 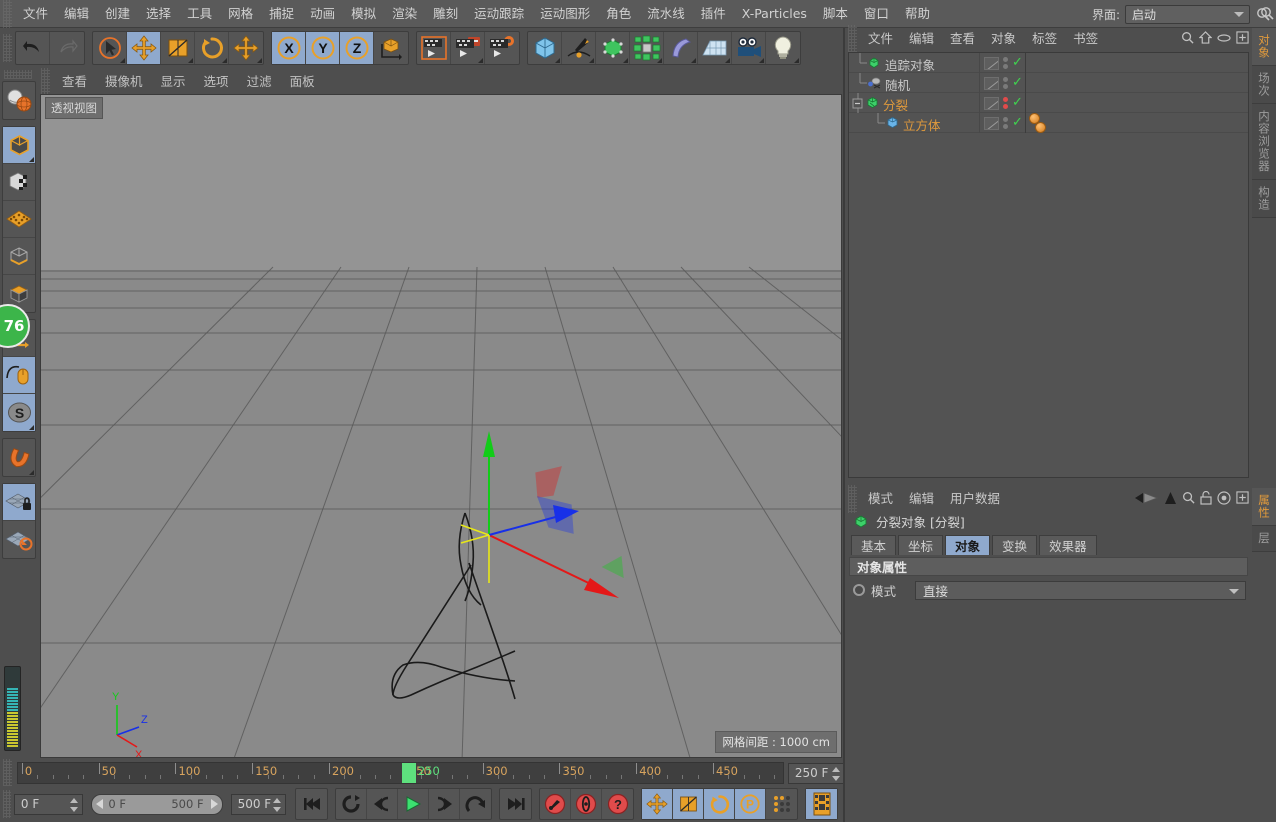 What do you see at coordinates (502, 48) in the screenshot?
I see `render-settings-button` at bounding box center [502, 48].